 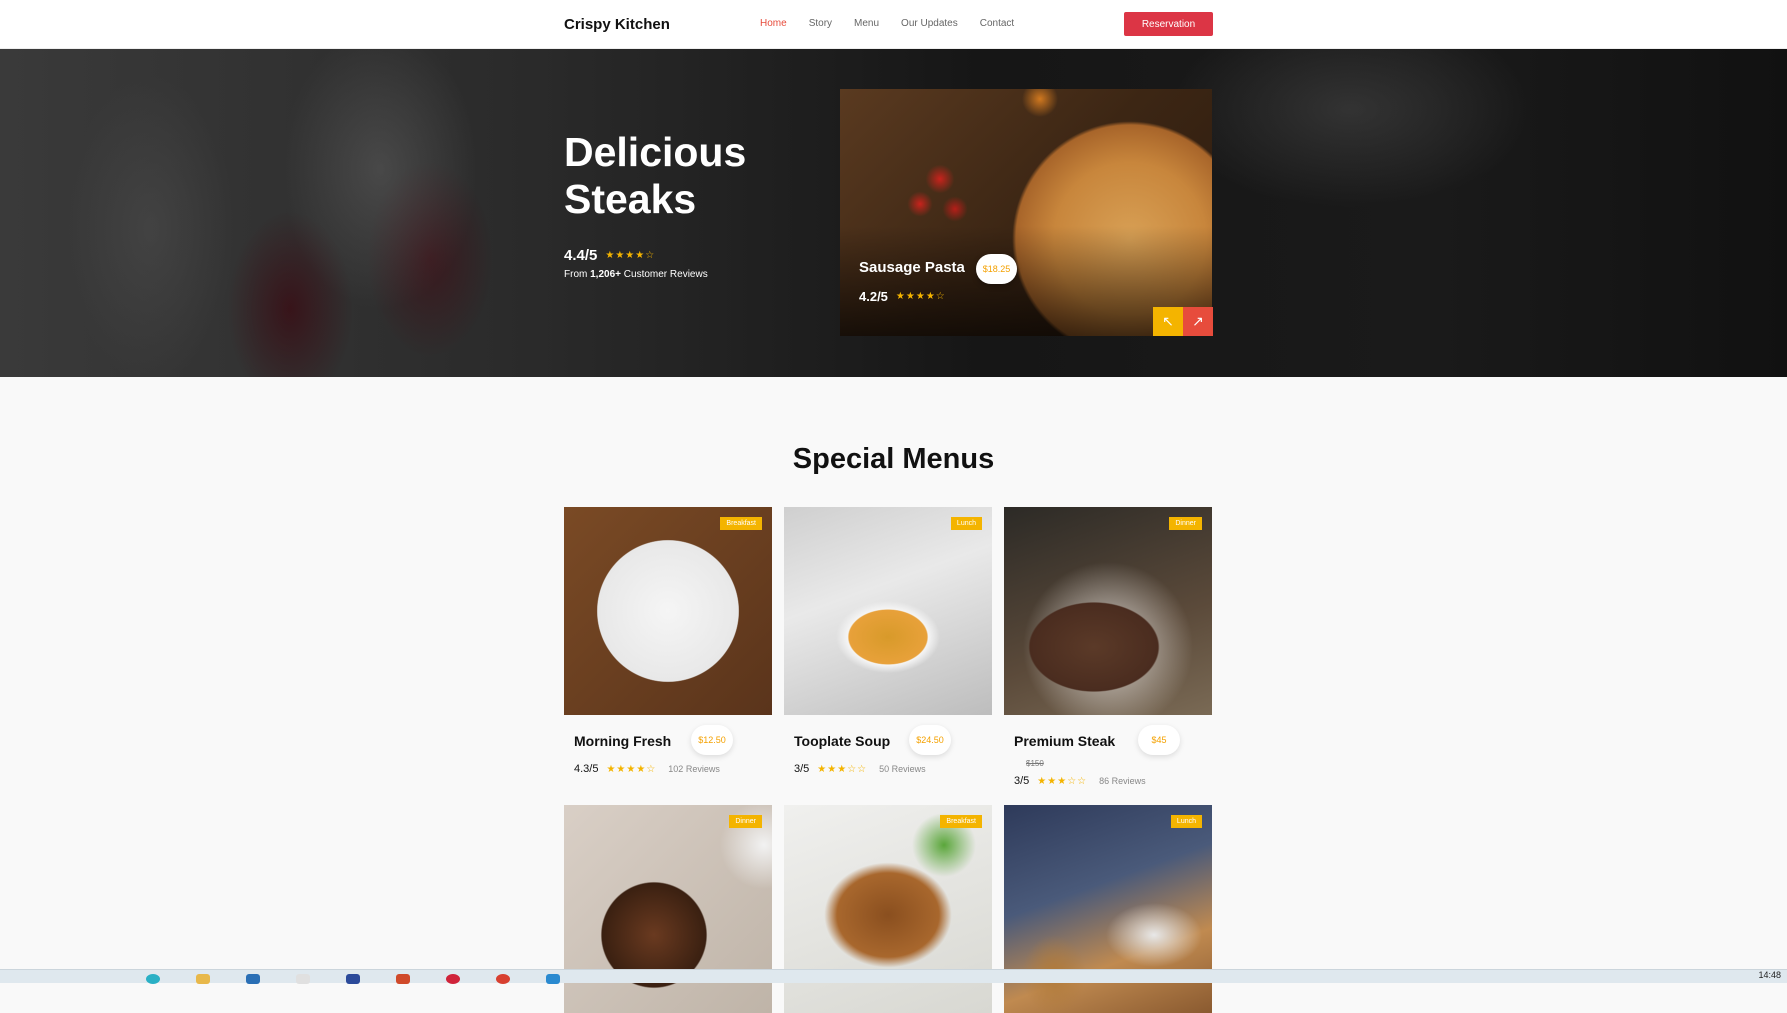 I want to click on hero-reviews: From 1,206+ Customer Reviews, so click(x=636, y=274).